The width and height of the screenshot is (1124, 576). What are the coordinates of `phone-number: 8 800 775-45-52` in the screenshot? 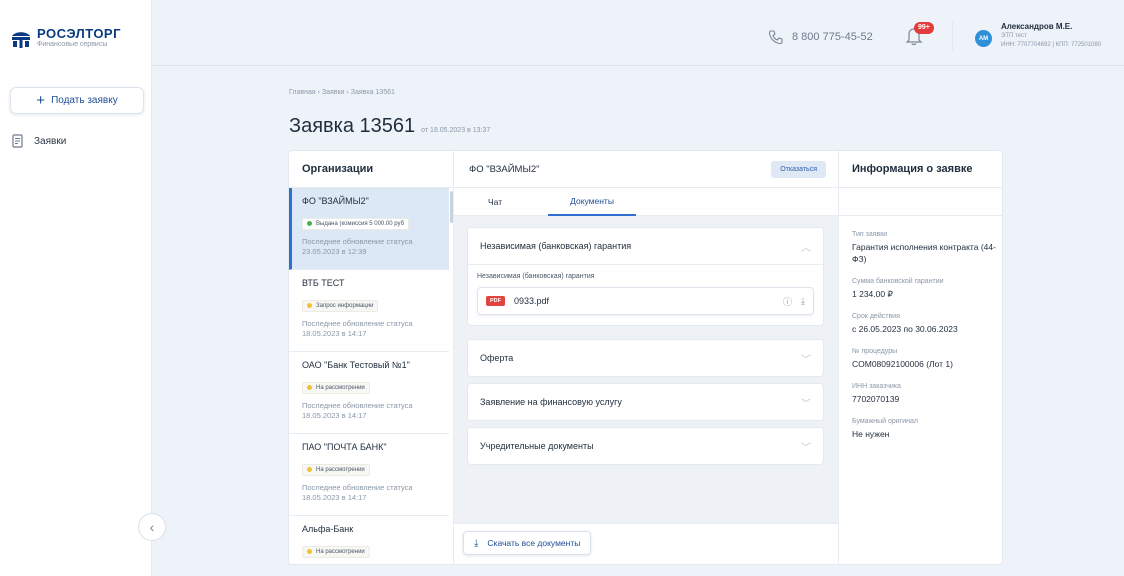 It's located at (832, 37).